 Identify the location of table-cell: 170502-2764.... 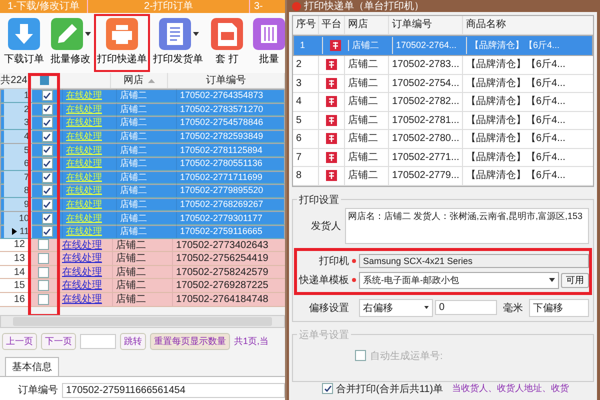
(430, 45).